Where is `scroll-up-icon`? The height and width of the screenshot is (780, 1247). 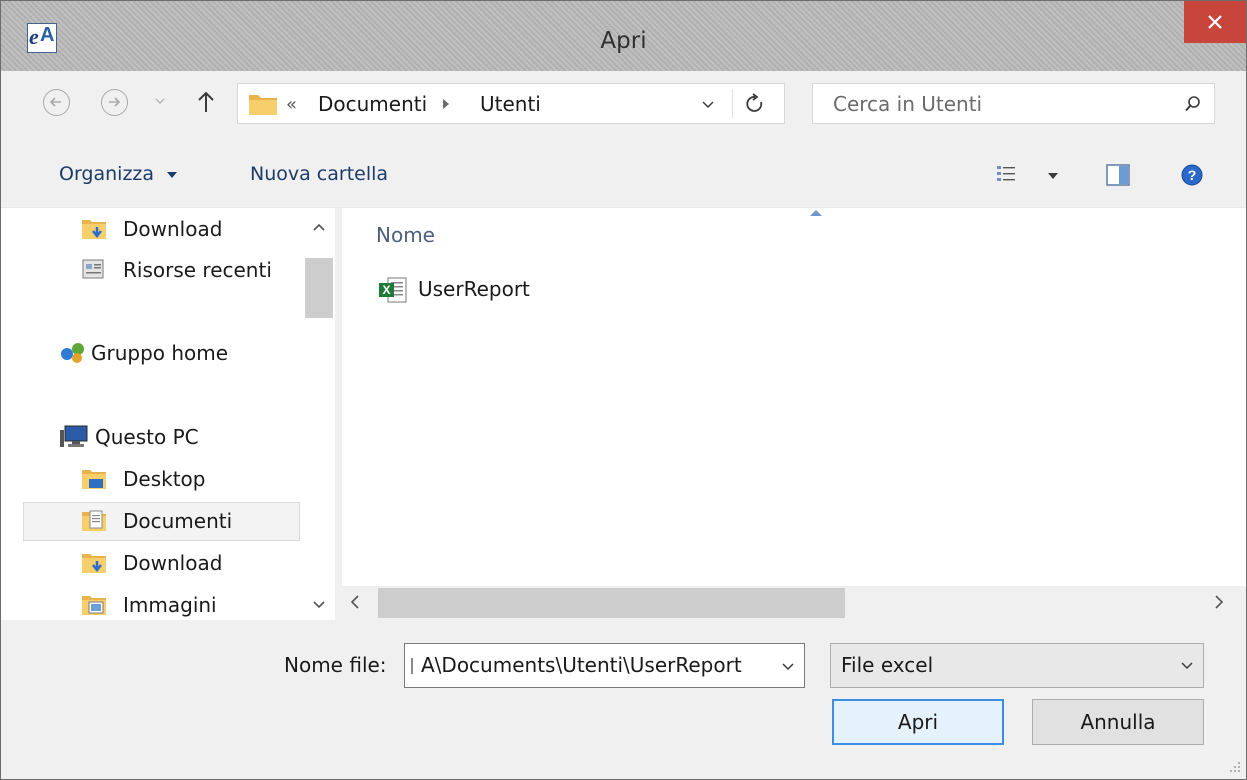 scroll-up-icon is located at coordinates (319, 227).